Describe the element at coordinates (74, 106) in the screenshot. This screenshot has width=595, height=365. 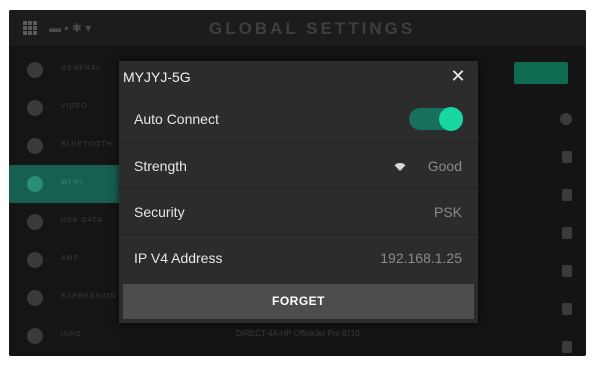
I see `sidebar-item-label: VIDEO` at that location.